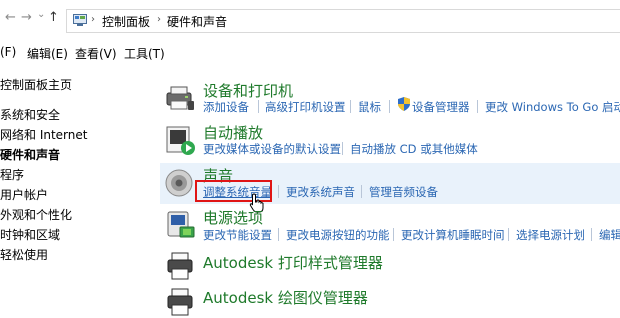  What do you see at coordinates (8, 52) in the screenshot?
I see `menu-file: (F)` at bounding box center [8, 52].